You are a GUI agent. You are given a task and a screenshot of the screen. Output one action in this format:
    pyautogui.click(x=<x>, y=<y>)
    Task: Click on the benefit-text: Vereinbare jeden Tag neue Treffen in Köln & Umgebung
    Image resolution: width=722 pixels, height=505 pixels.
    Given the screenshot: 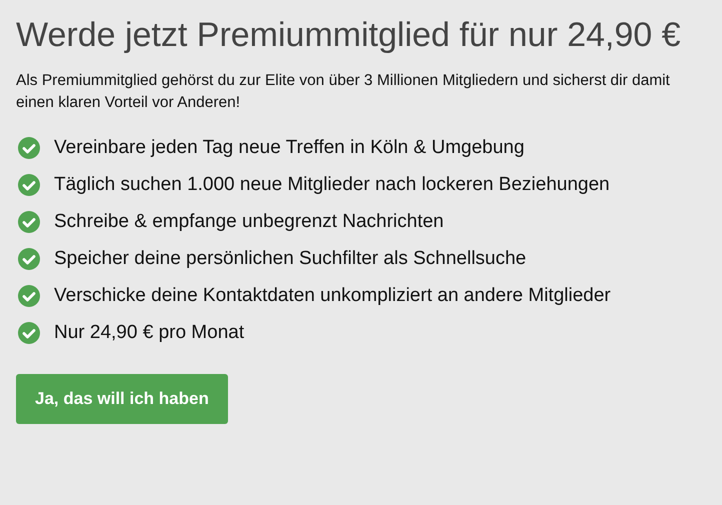 What is the action you would take?
    pyautogui.click(x=289, y=148)
    